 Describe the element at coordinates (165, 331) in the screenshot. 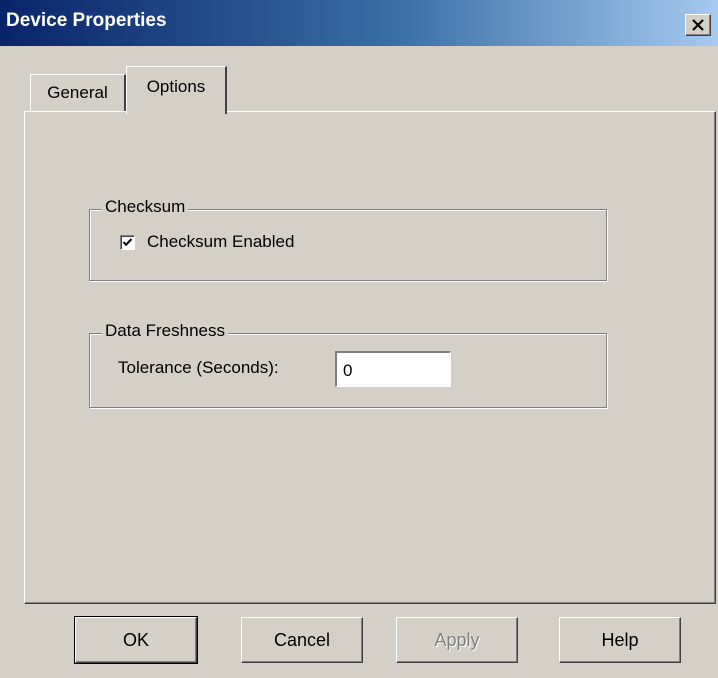

I see `data-freshness-group-legend: Data Freshness` at that location.